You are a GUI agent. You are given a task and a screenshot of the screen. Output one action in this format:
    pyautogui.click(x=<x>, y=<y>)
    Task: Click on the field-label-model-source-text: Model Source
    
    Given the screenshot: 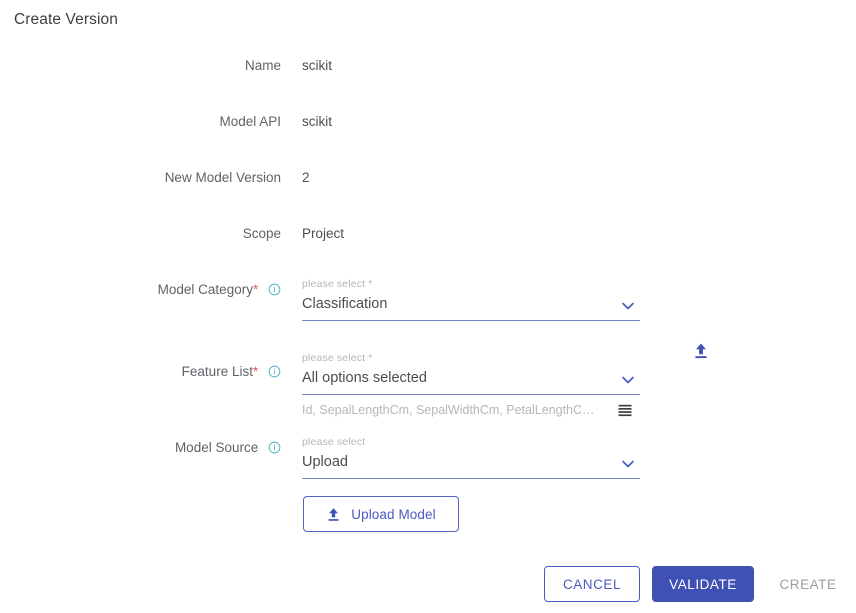 What is the action you would take?
    pyautogui.click(x=216, y=447)
    